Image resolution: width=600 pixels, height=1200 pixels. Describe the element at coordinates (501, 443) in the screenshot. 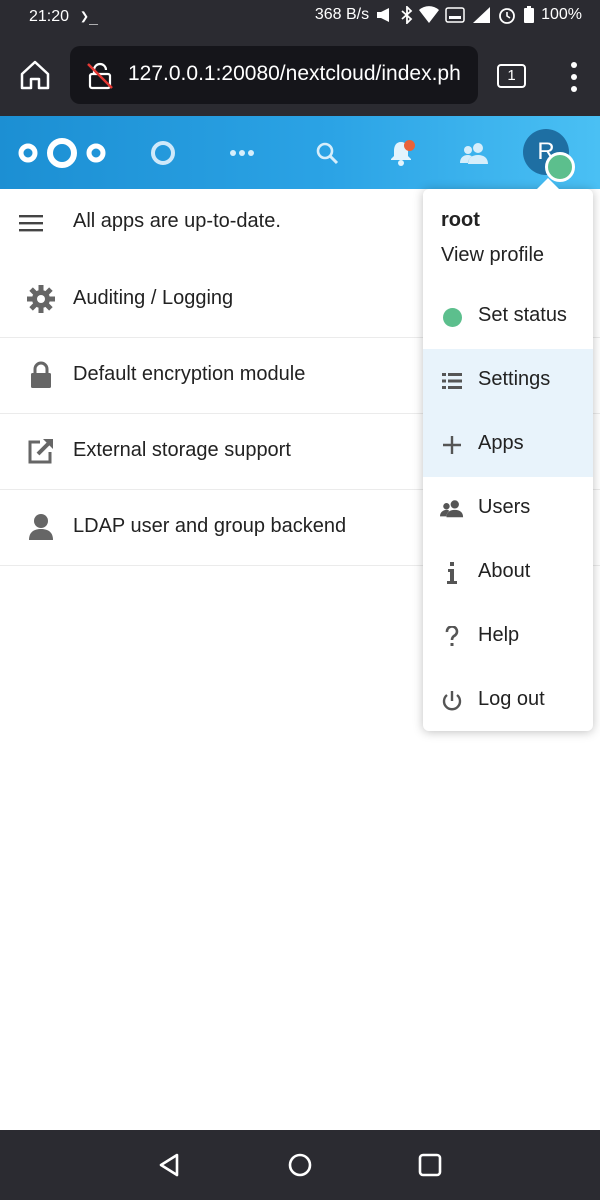

I see `apps-label: Apps` at that location.